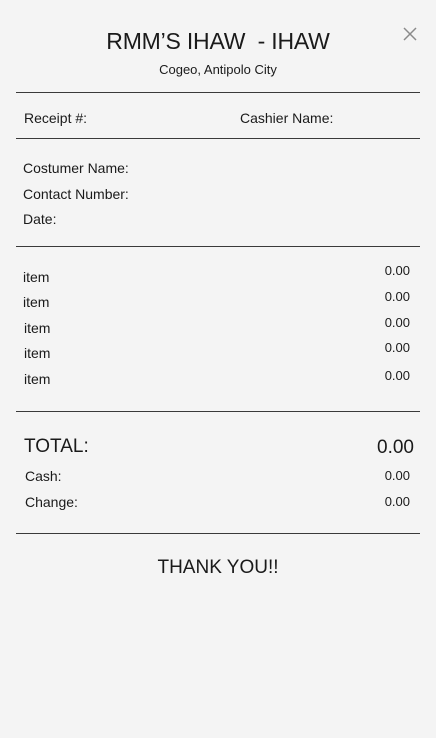 The image size is (436, 738). I want to click on total-value: 0.00, so click(395, 447).